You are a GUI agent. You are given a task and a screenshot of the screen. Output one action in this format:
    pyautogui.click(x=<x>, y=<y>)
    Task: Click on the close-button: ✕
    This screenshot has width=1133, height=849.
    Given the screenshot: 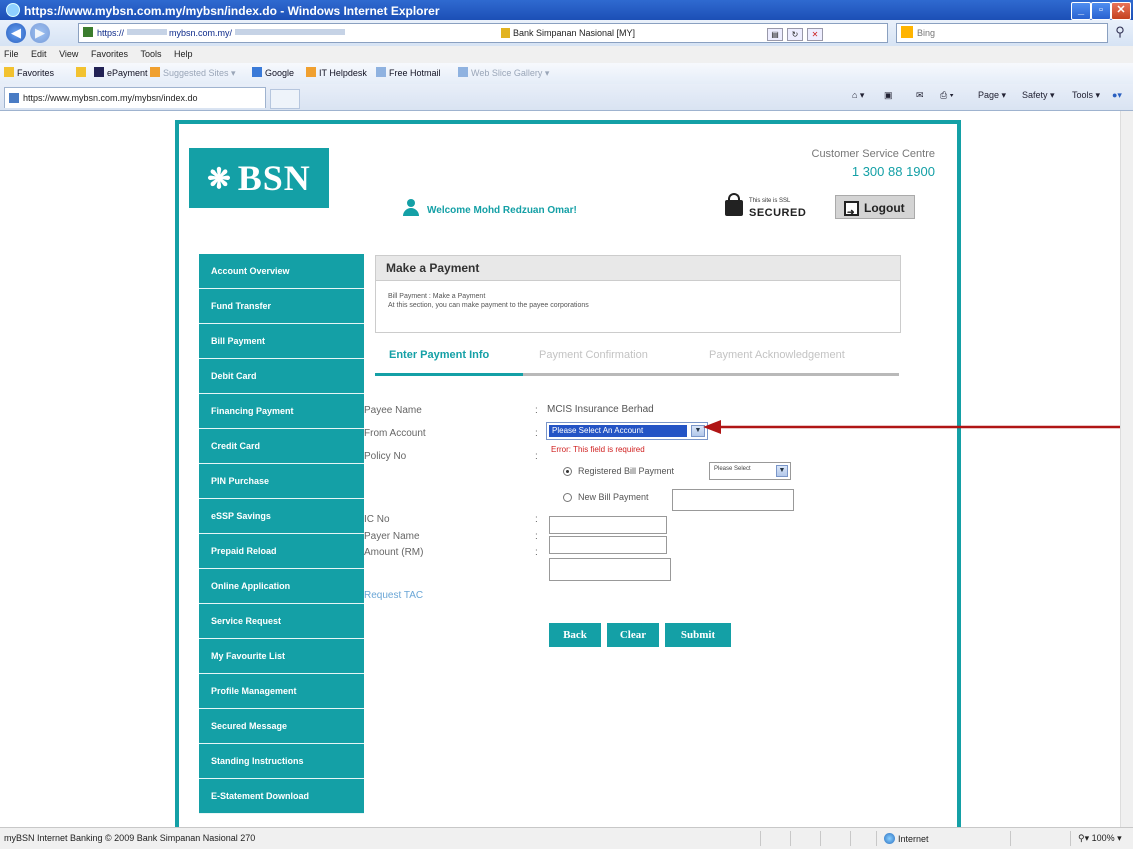 What is the action you would take?
    pyautogui.click(x=1121, y=11)
    